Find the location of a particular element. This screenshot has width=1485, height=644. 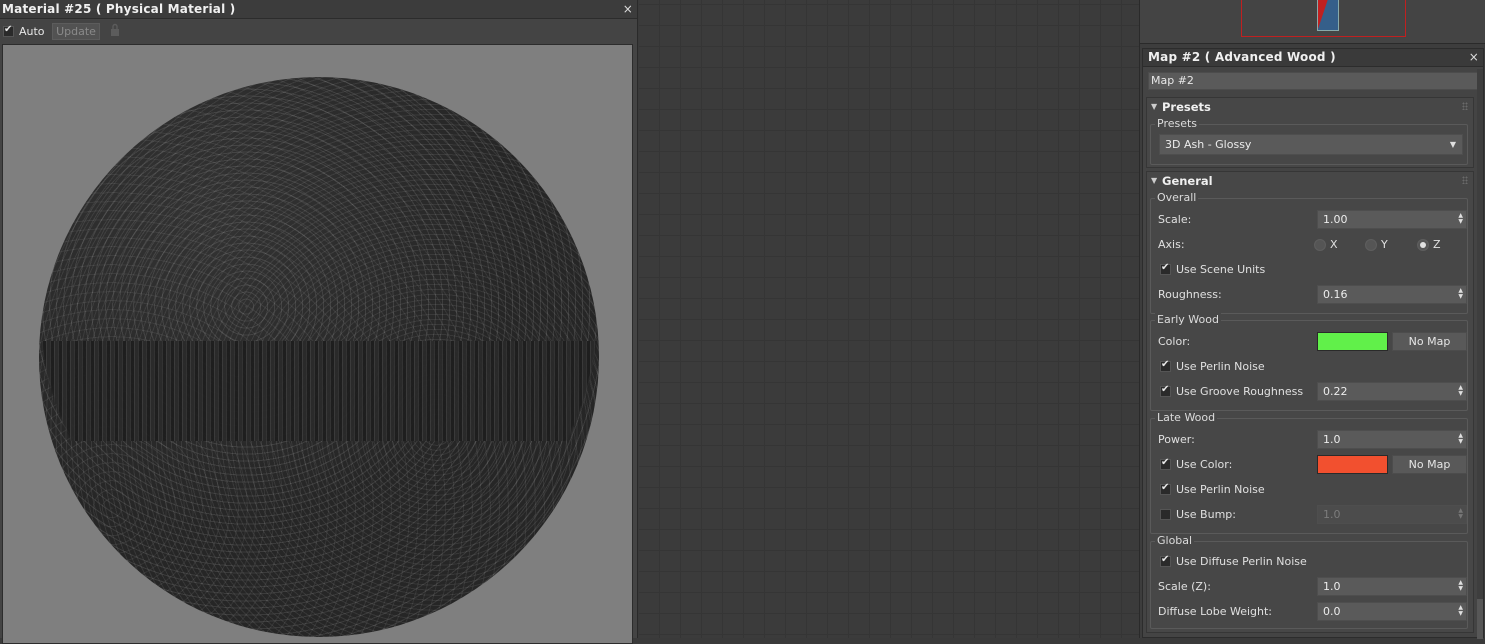

presets-group-label: Presets is located at coordinates (1177, 124).